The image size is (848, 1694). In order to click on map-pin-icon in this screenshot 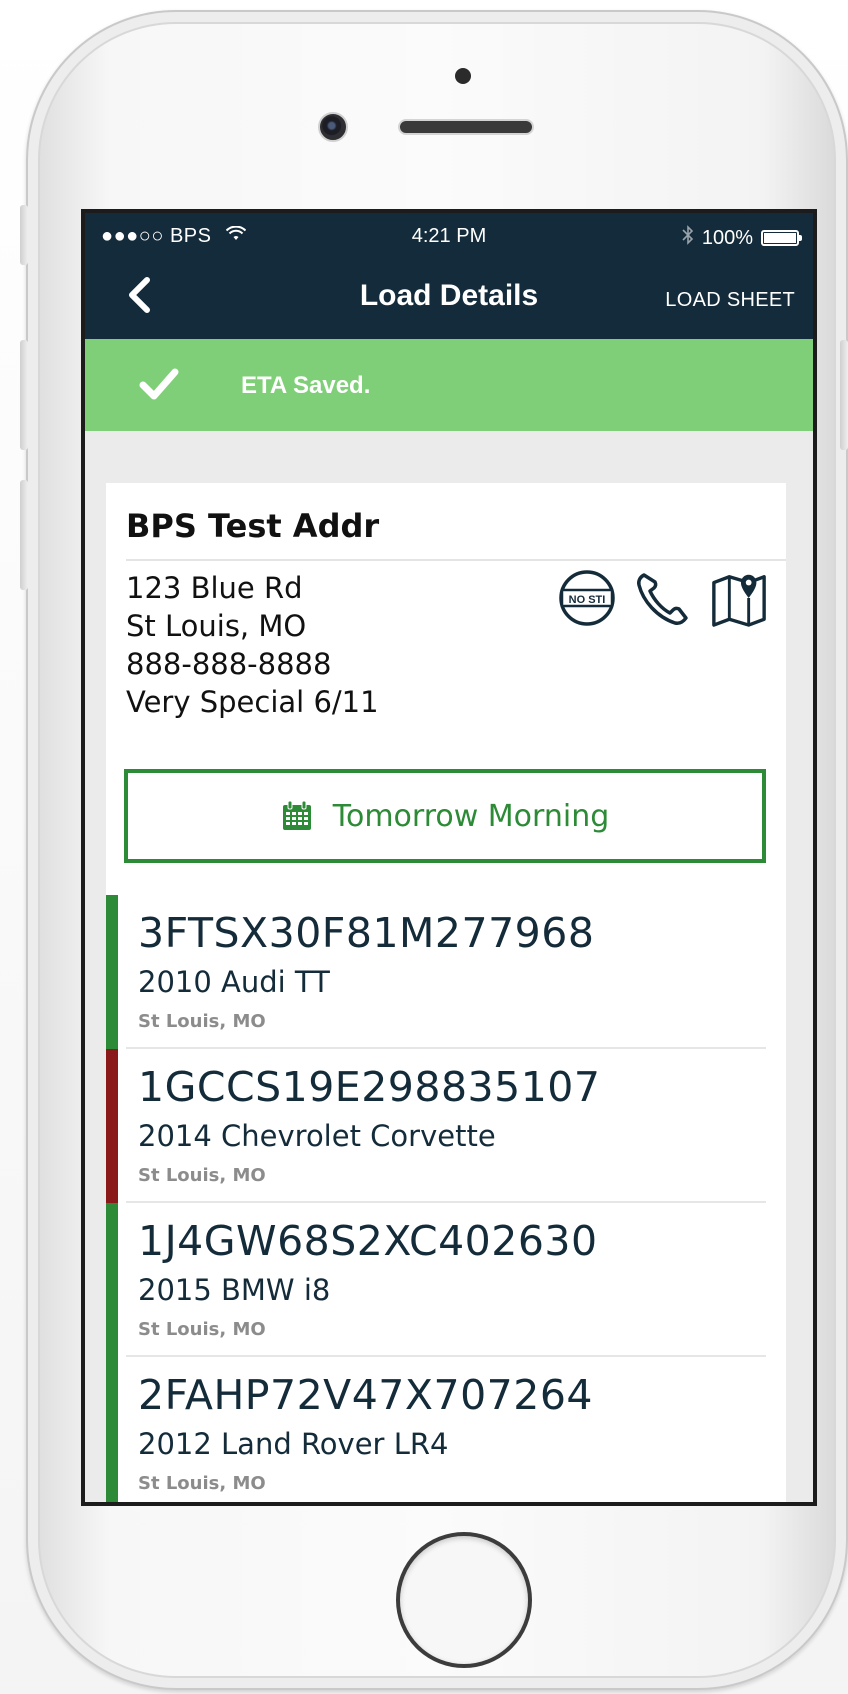, I will do `click(739, 600)`.